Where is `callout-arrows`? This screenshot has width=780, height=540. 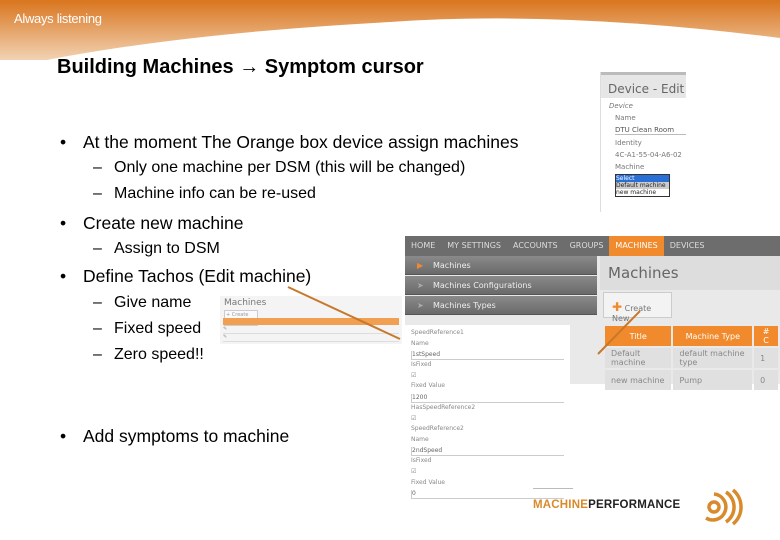
callout-arrows is located at coordinates (464, 320).